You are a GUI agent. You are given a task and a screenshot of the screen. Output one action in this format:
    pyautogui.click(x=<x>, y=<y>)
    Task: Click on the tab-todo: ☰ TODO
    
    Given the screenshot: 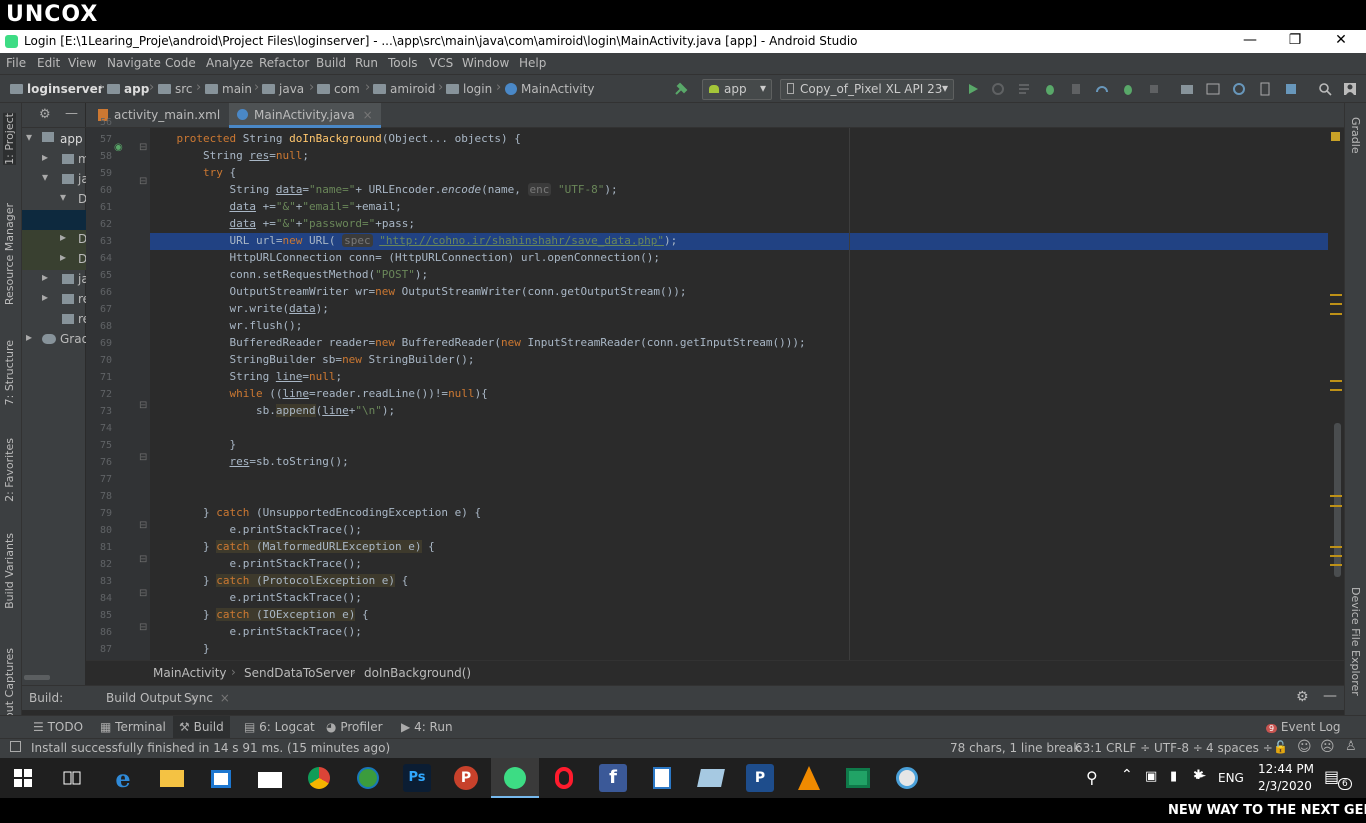 What is the action you would take?
    pyautogui.click(x=58, y=727)
    